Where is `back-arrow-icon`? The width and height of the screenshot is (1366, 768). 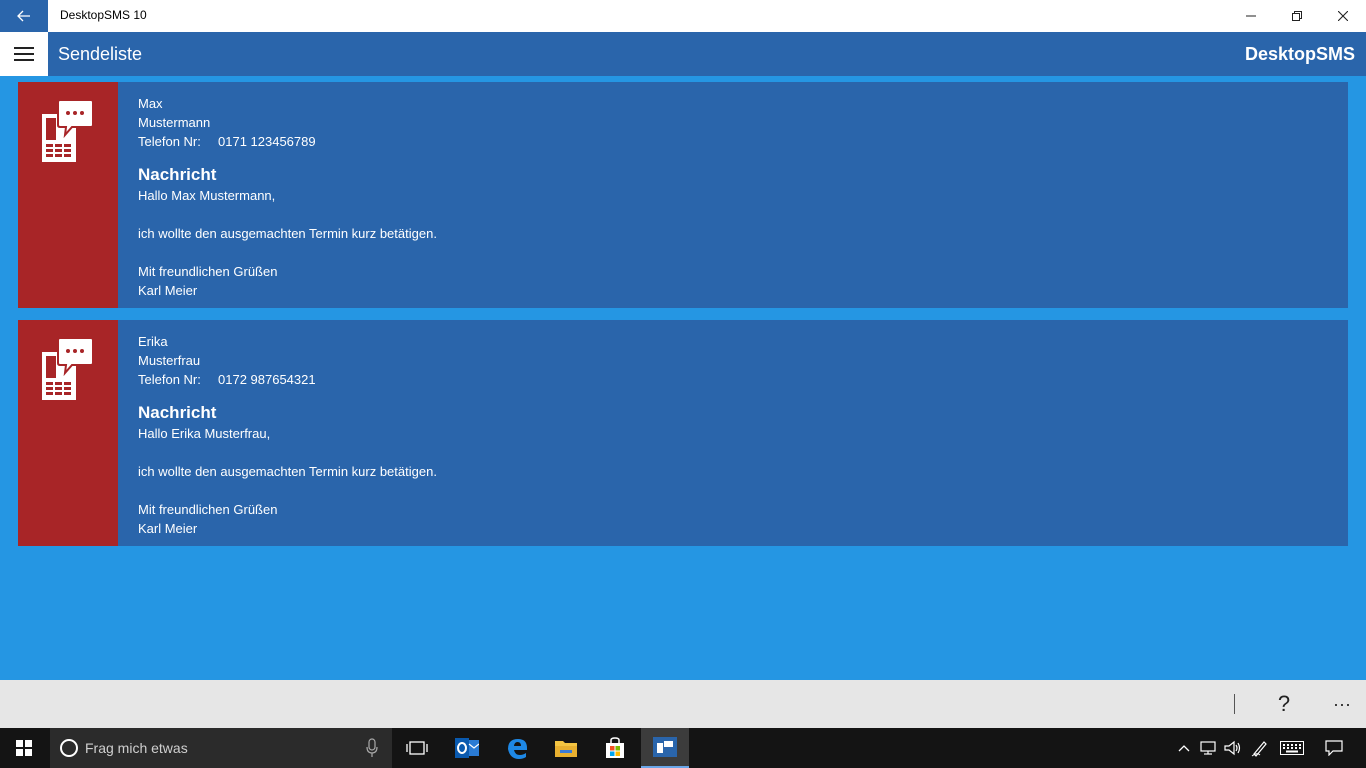 back-arrow-icon is located at coordinates (23, 16).